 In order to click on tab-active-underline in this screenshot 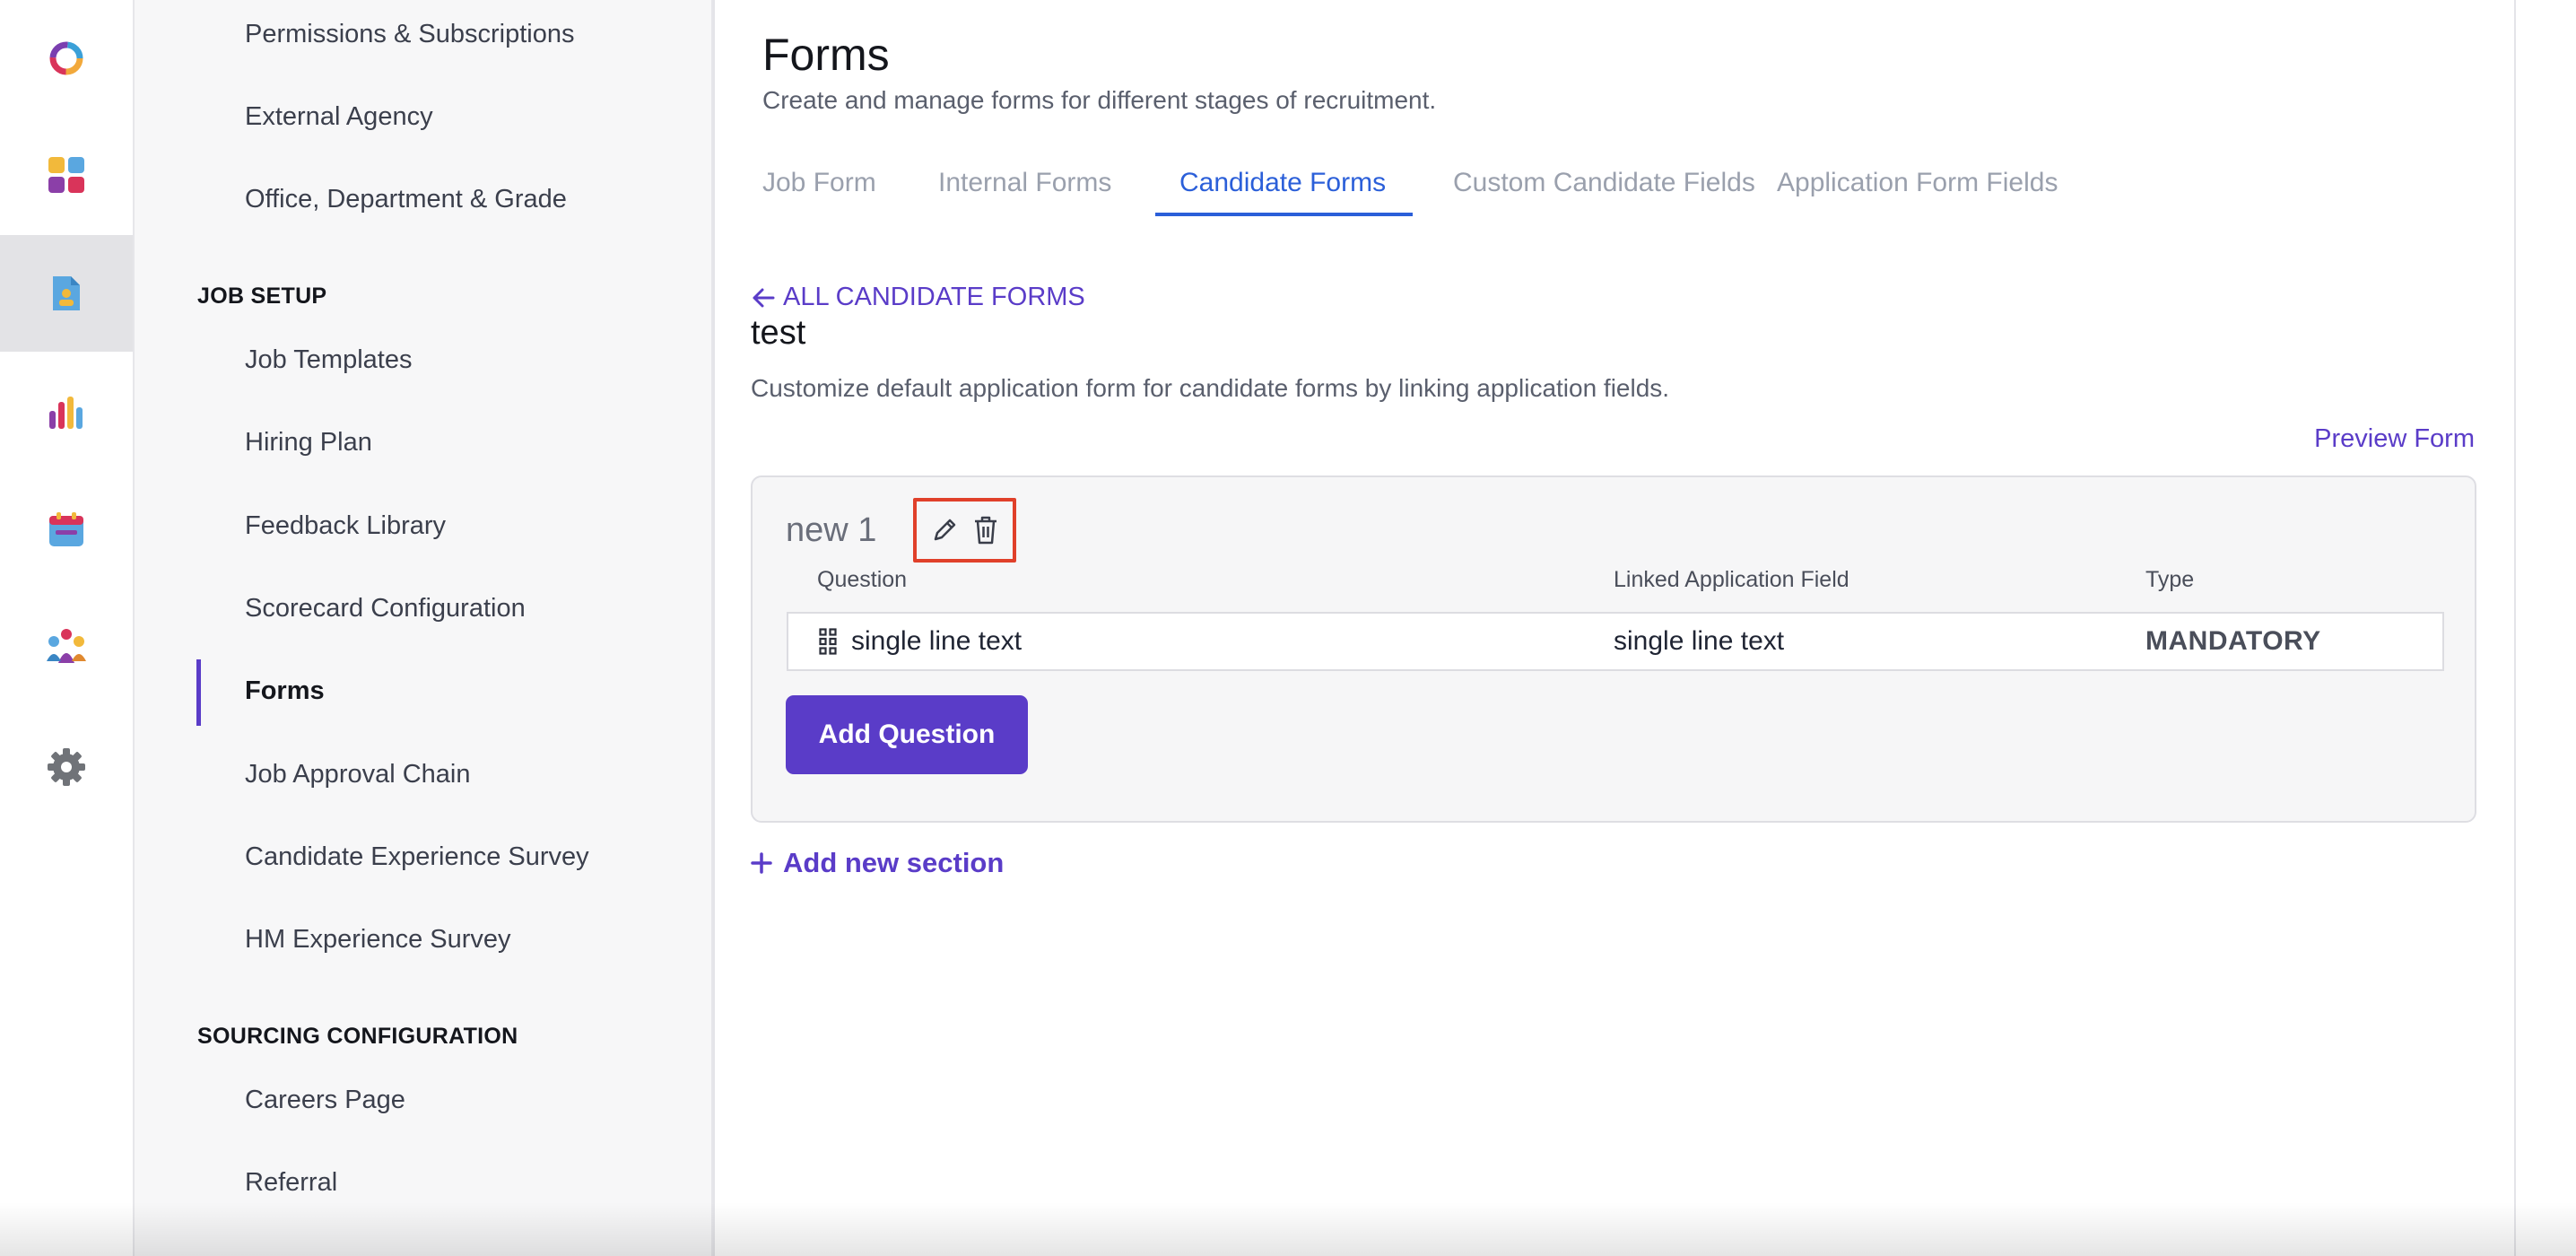, I will do `click(1284, 214)`.